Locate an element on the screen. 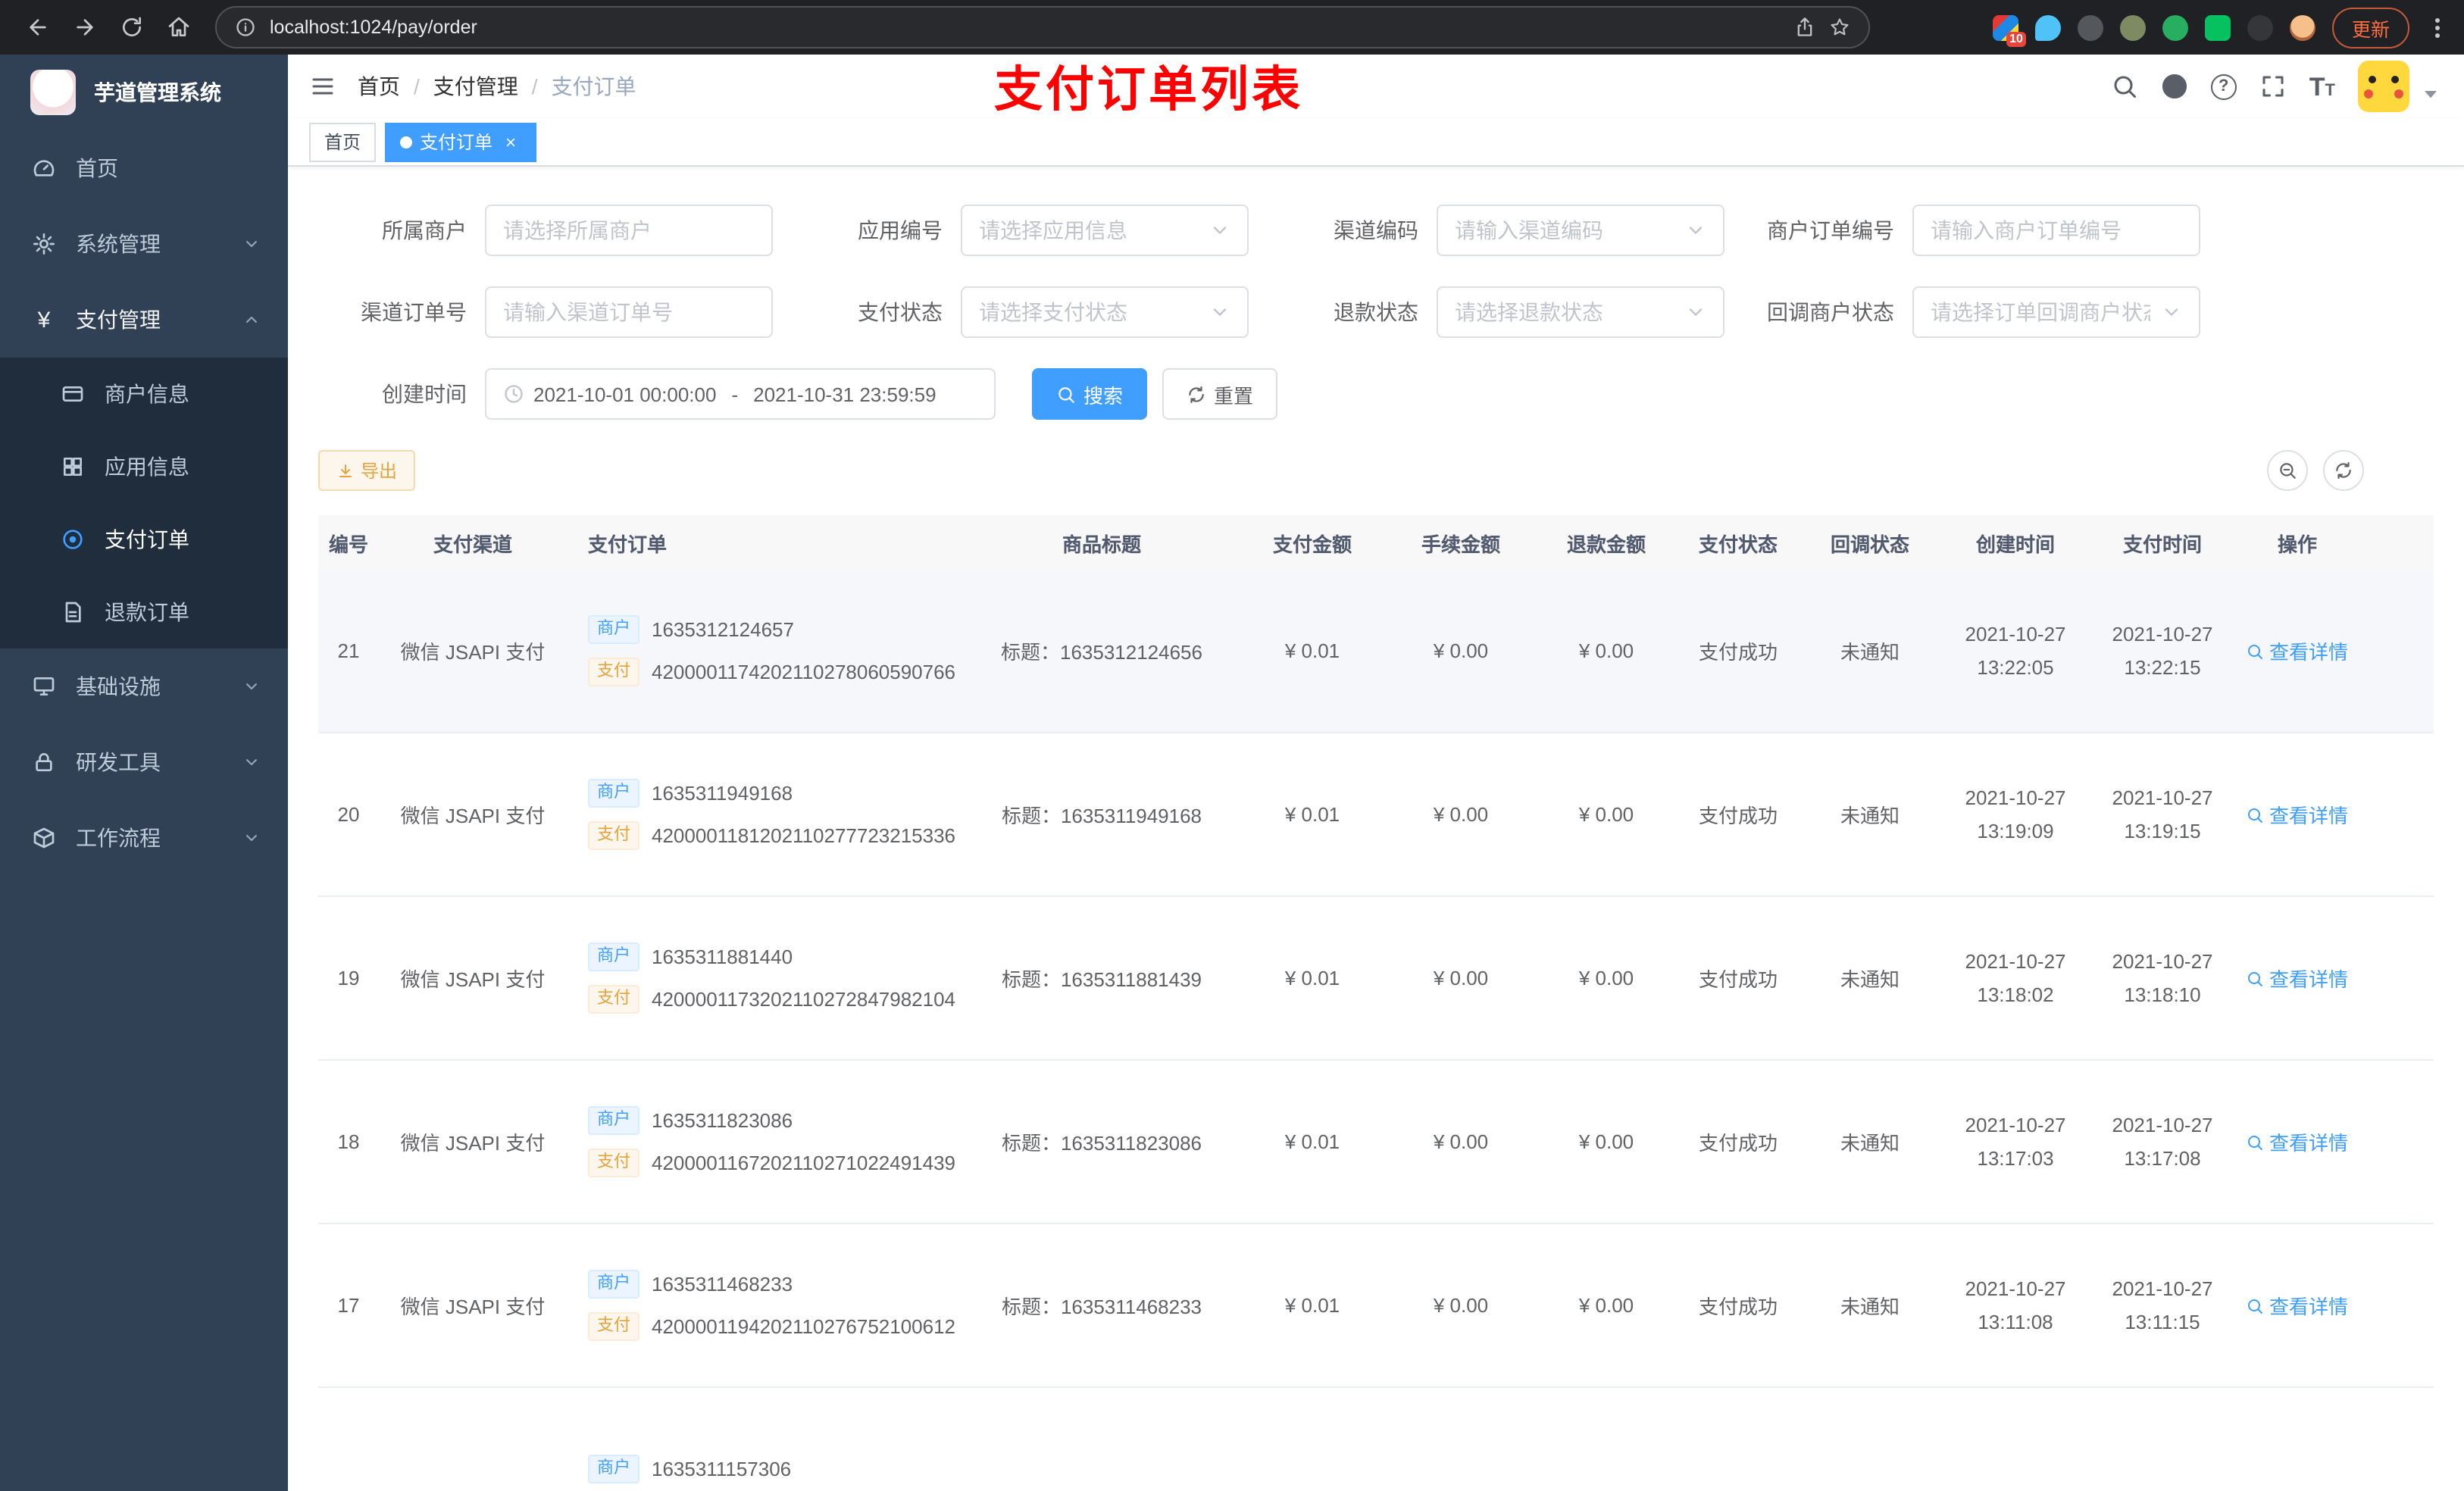 The image size is (2464, 1491). font-size-icon is located at coordinates (2322, 86).